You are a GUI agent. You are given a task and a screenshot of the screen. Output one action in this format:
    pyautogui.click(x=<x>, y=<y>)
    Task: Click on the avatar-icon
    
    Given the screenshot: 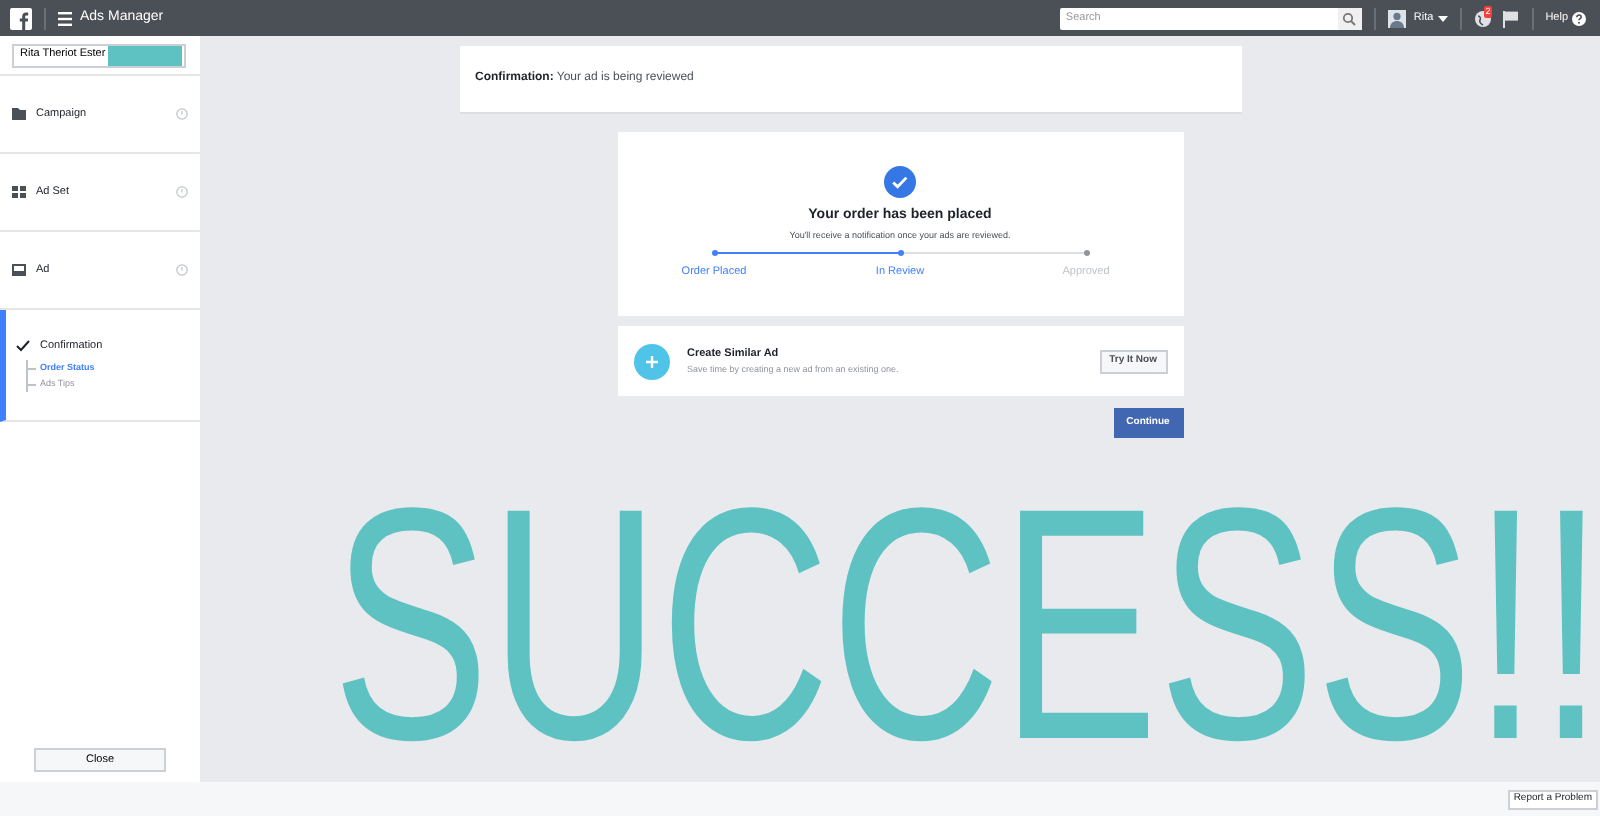 What is the action you would take?
    pyautogui.click(x=1396, y=18)
    